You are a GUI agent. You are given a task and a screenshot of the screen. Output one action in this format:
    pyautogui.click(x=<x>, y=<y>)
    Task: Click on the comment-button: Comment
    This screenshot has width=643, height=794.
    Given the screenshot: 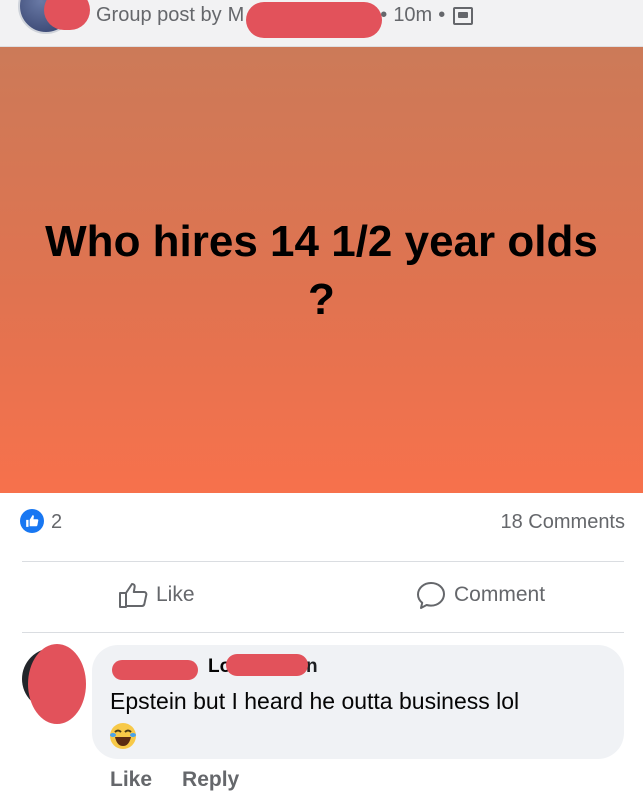 What is the action you would take?
    pyautogui.click(x=480, y=595)
    